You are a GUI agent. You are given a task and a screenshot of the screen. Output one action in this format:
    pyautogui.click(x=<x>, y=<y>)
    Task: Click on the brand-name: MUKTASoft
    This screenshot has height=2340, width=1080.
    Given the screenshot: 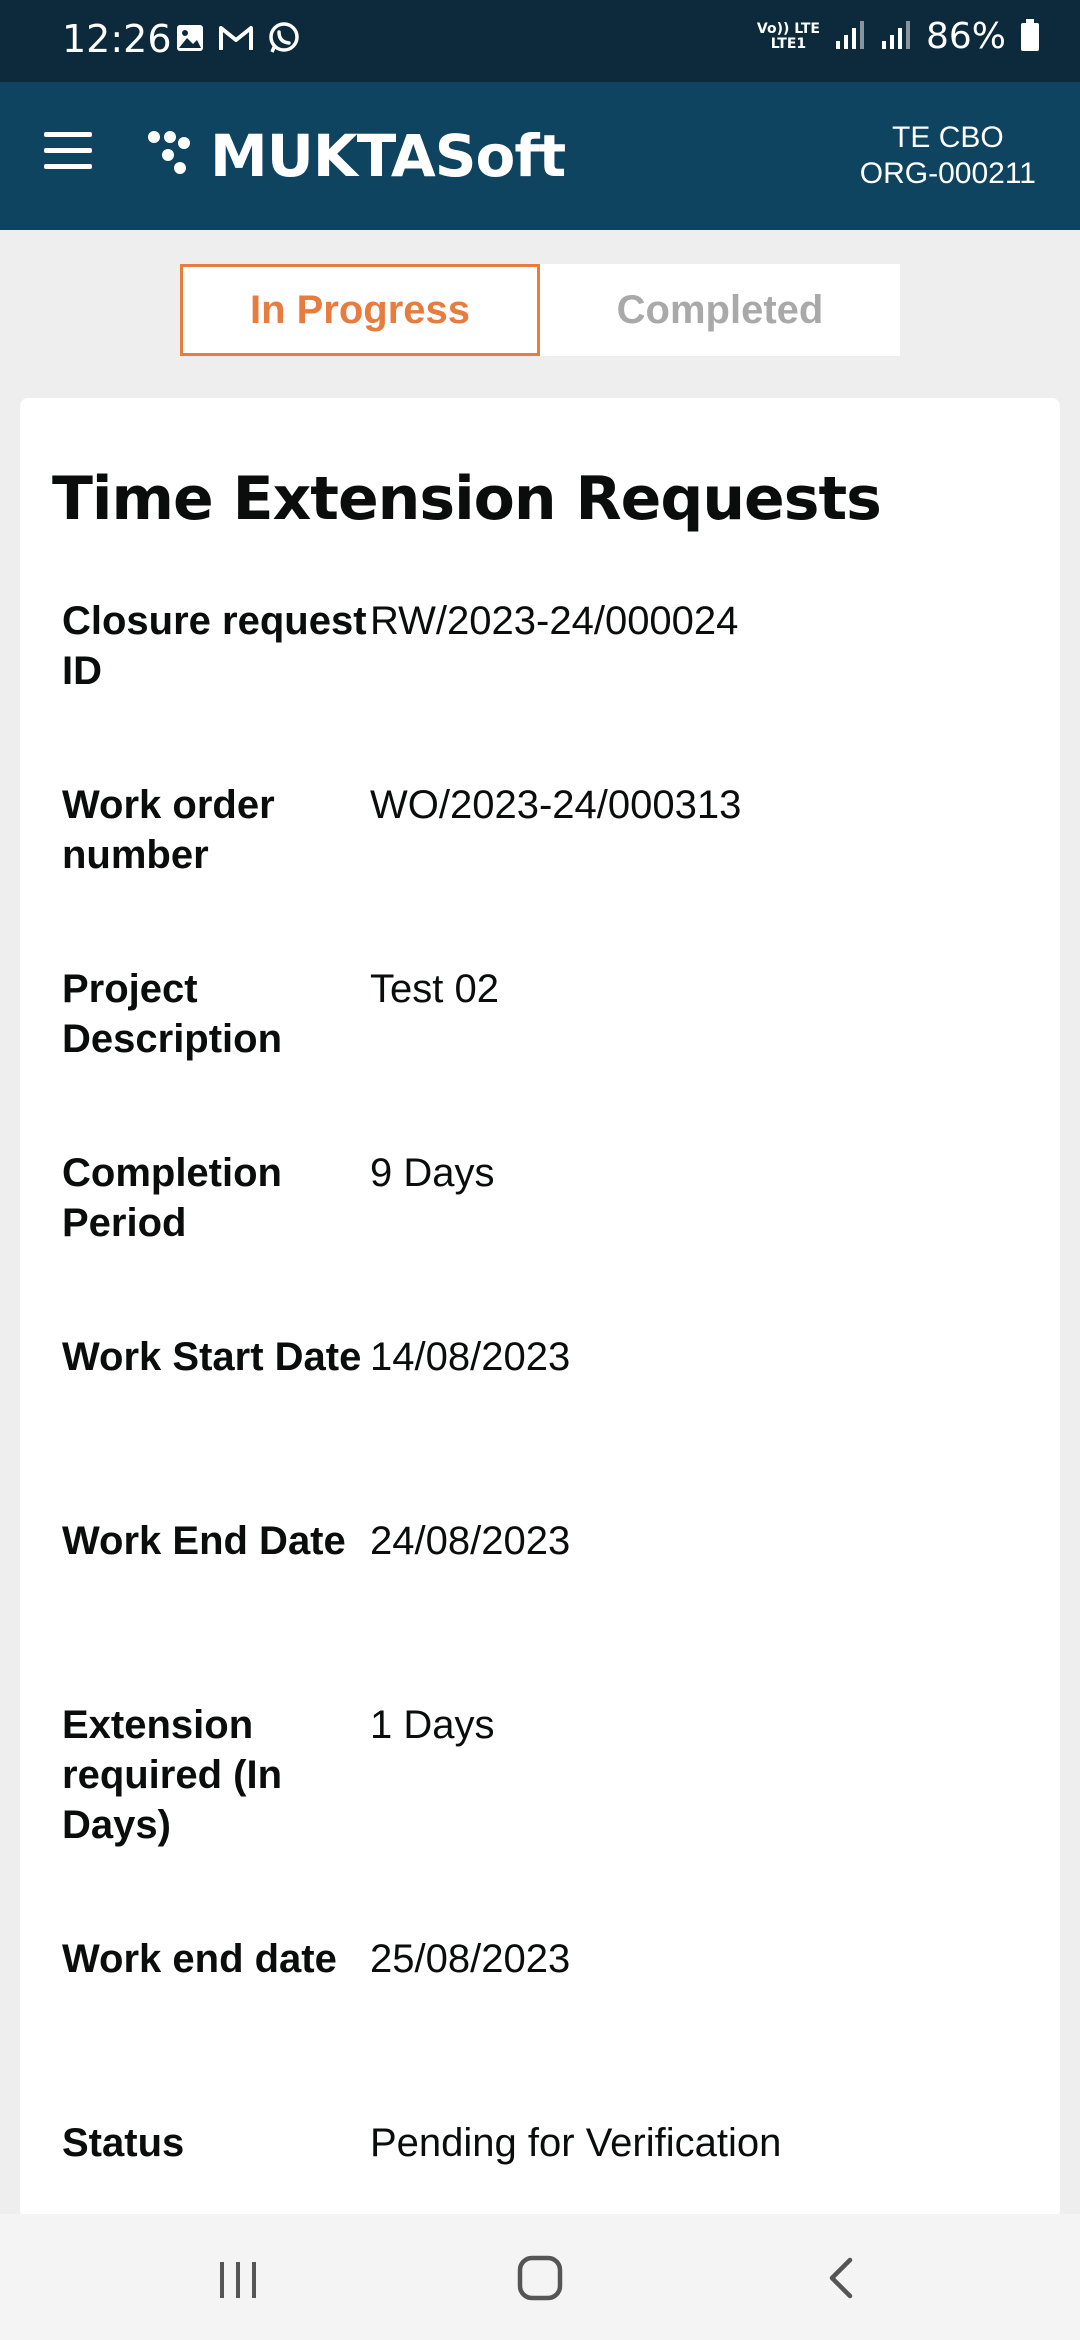 What is the action you would take?
    pyautogui.click(x=388, y=156)
    